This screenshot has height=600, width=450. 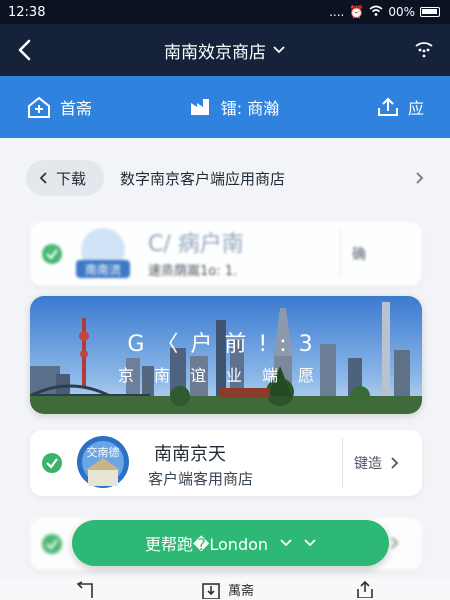 I want to click on app-subtitle: 速烝荫嵩1o: 1., so click(x=193, y=271).